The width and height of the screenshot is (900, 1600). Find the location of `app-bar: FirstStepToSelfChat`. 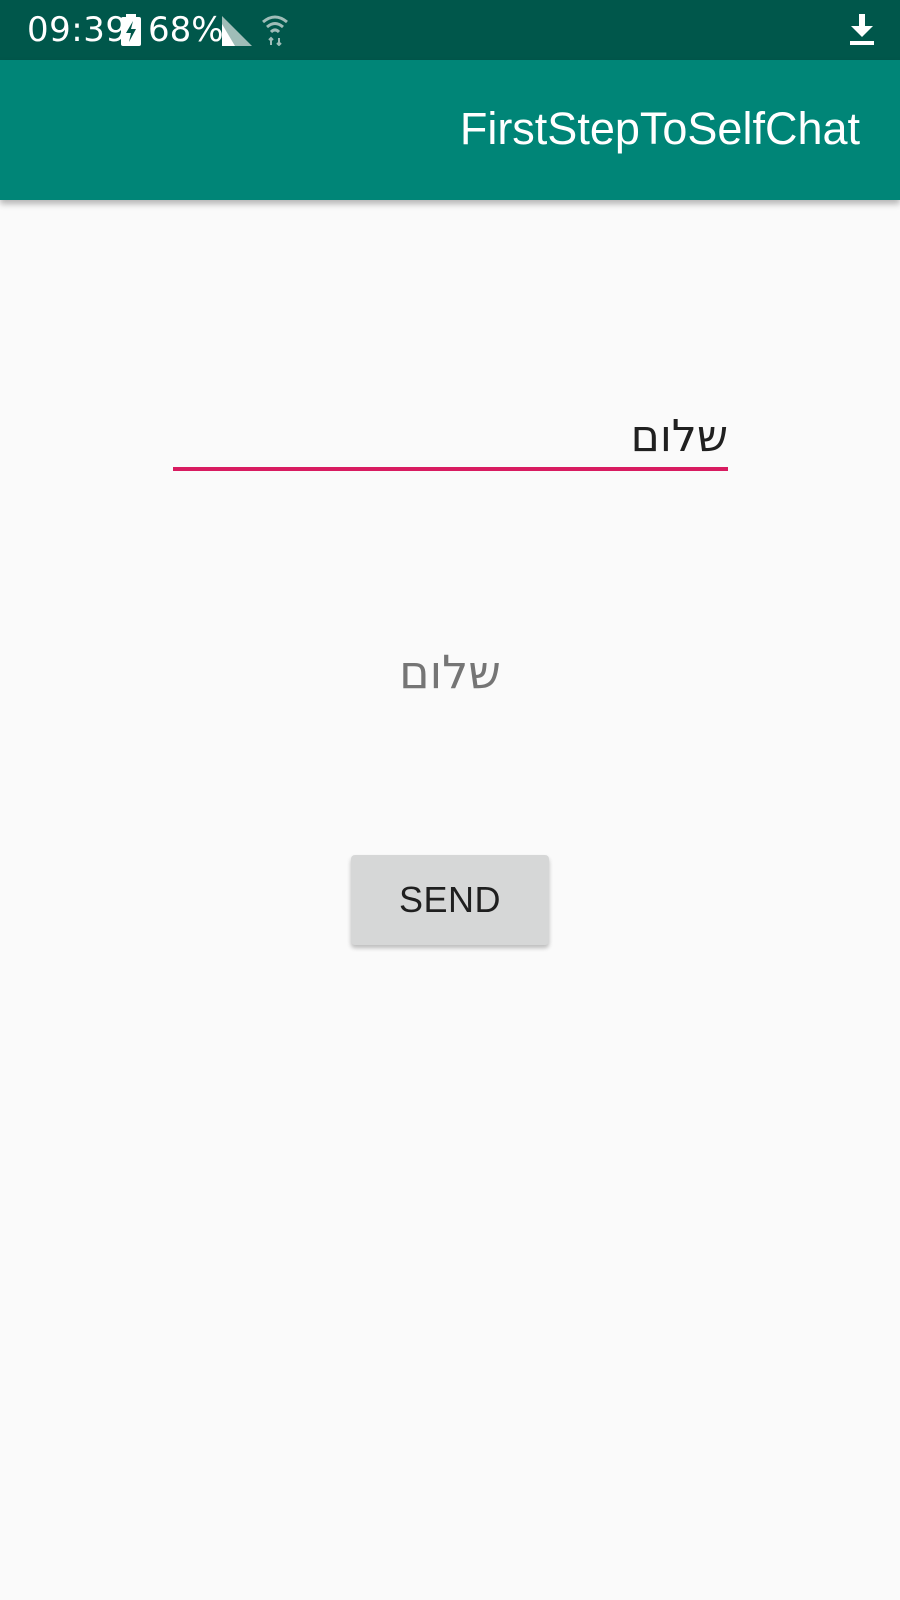

app-bar: FirstStepToSelfChat is located at coordinates (450, 130).